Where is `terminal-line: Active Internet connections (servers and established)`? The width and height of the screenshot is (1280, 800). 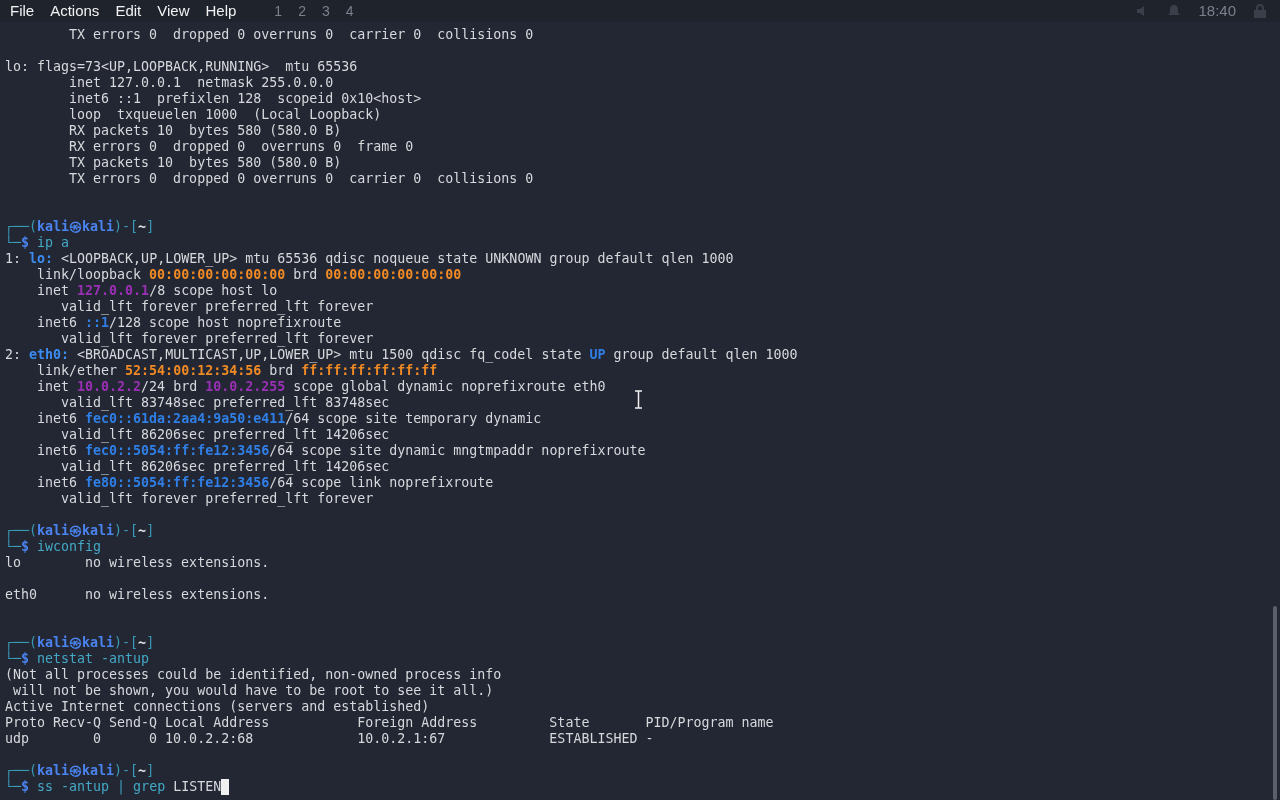 terminal-line: Active Internet connections (servers and established) is located at coordinates (217, 707).